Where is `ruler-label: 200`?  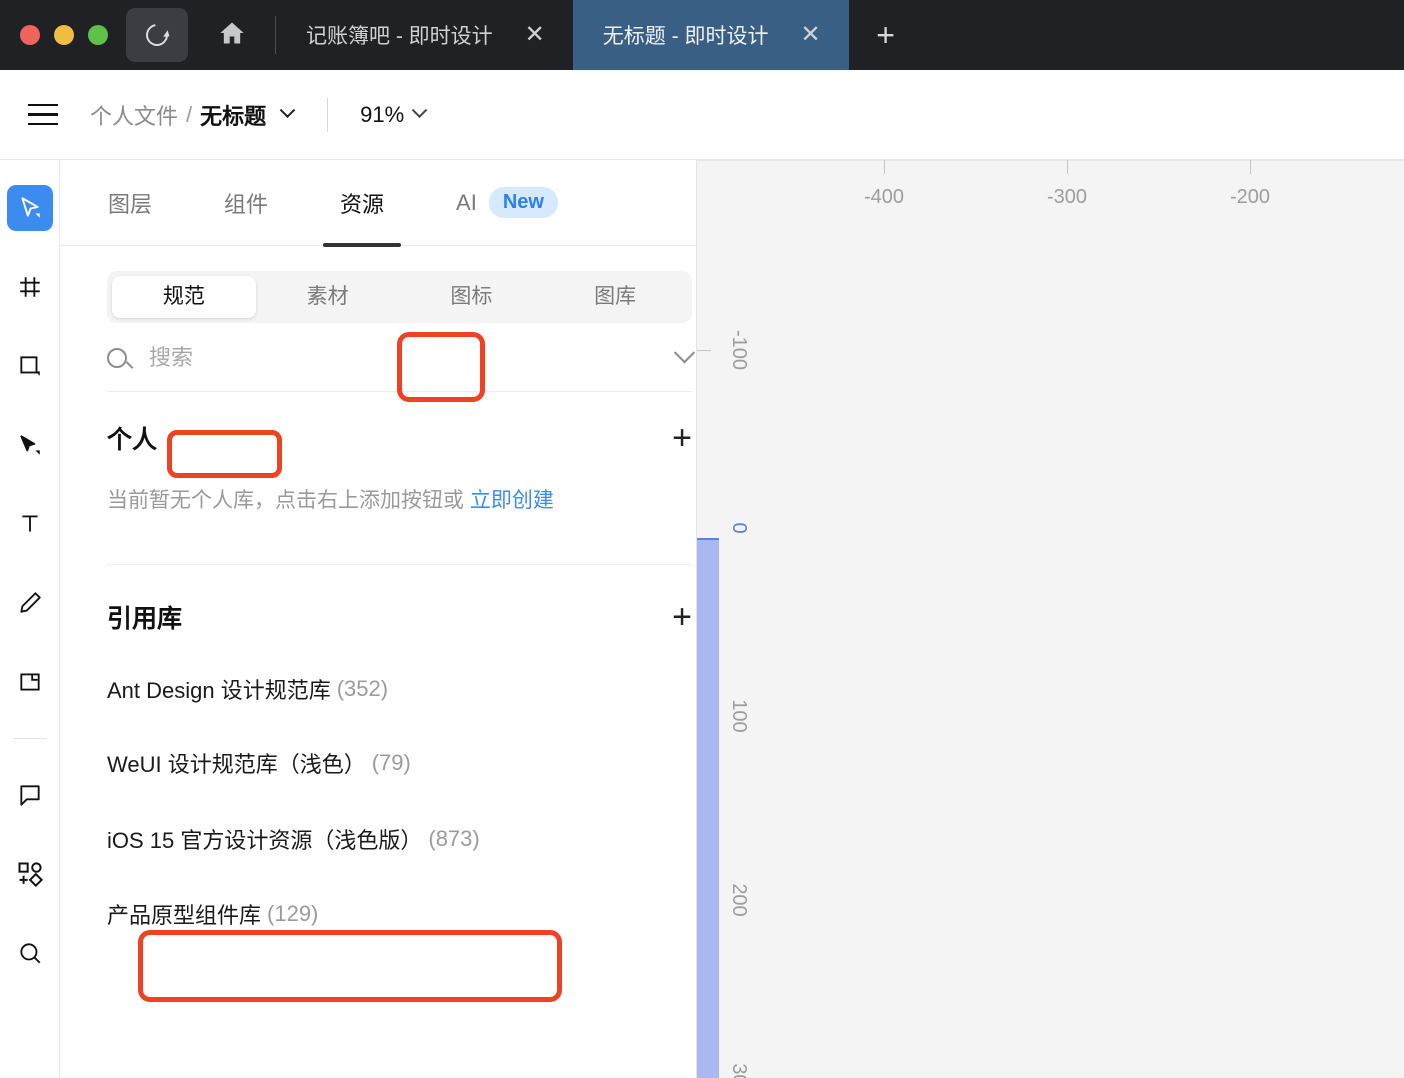
ruler-label: 200 is located at coordinates (739, 900).